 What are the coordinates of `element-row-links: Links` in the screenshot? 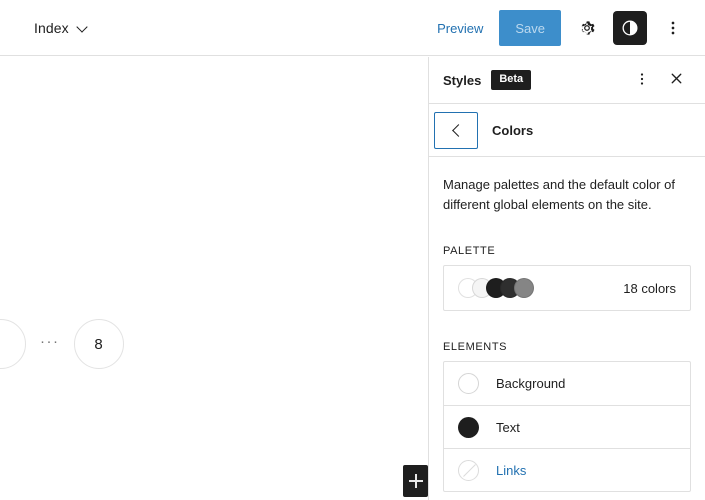 It's located at (567, 469).